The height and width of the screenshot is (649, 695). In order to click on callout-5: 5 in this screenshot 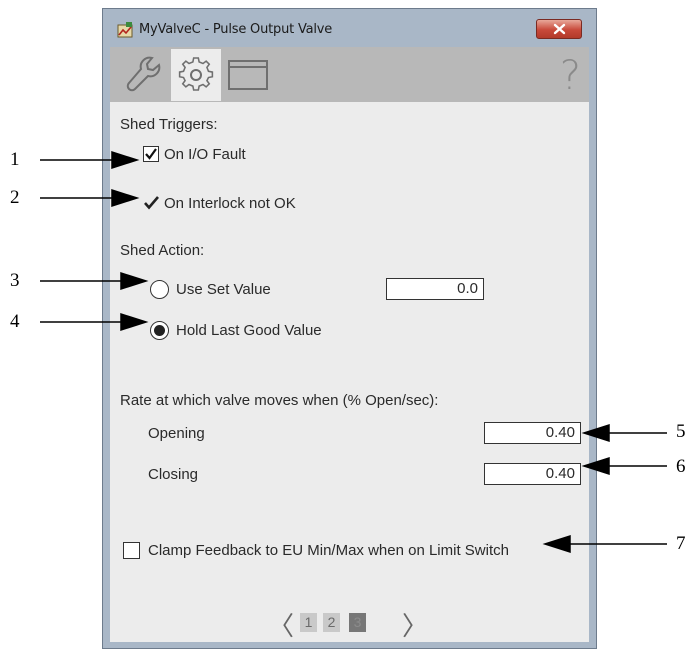, I will do `click(681, 431)`.